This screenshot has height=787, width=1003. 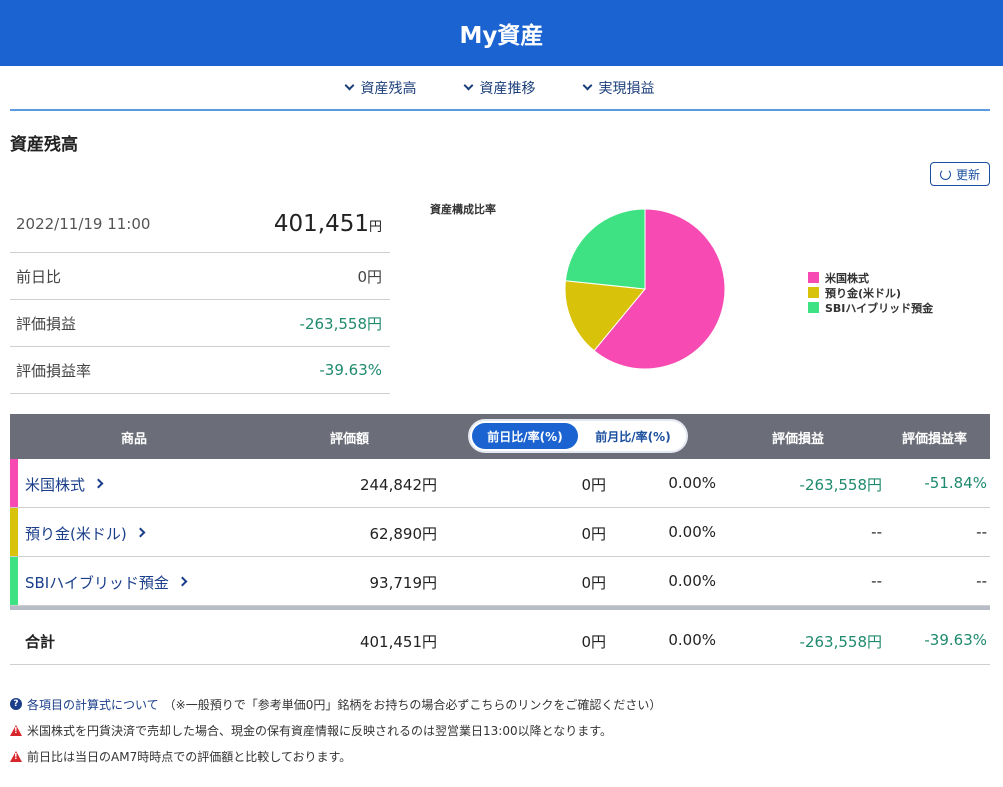 I want to click on summary-total-unit: 円, so click(x=375, y=227).